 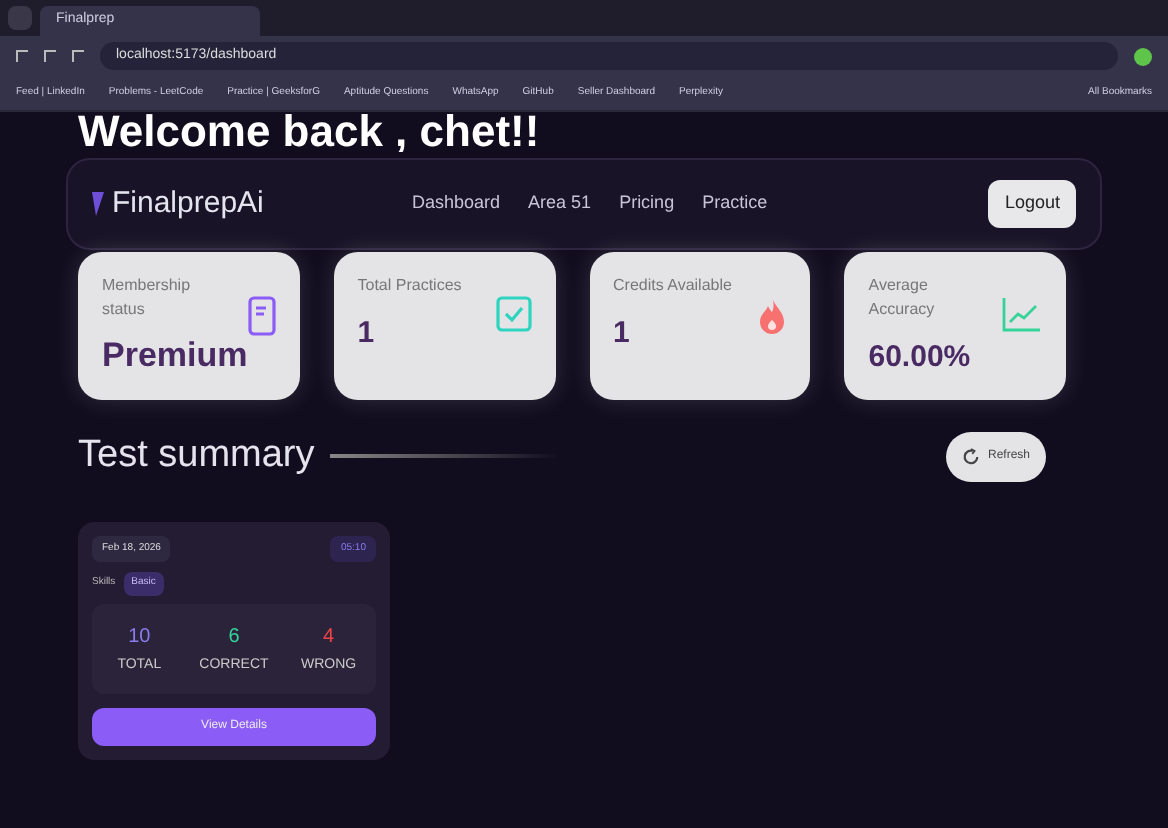 I want to click on score-value: 10, so click(x=139, y=637).